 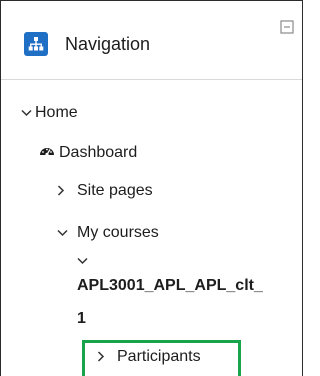 I want to click on course-name-line2: 1, so click(x=81, y=319).